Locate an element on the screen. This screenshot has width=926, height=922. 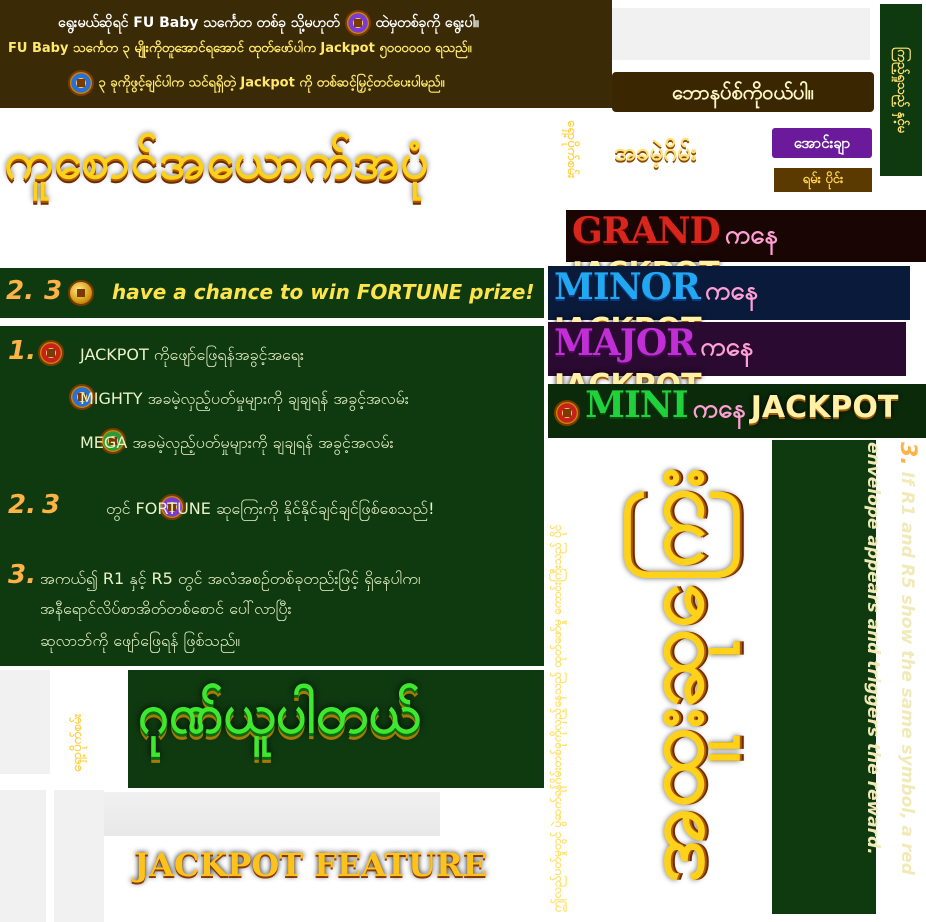
rule3-line-3: ဆုလာဘ်ကို ဖျော်ဖြေရန် ဖြစ်သည်။ is located at coordinates (140, 640).